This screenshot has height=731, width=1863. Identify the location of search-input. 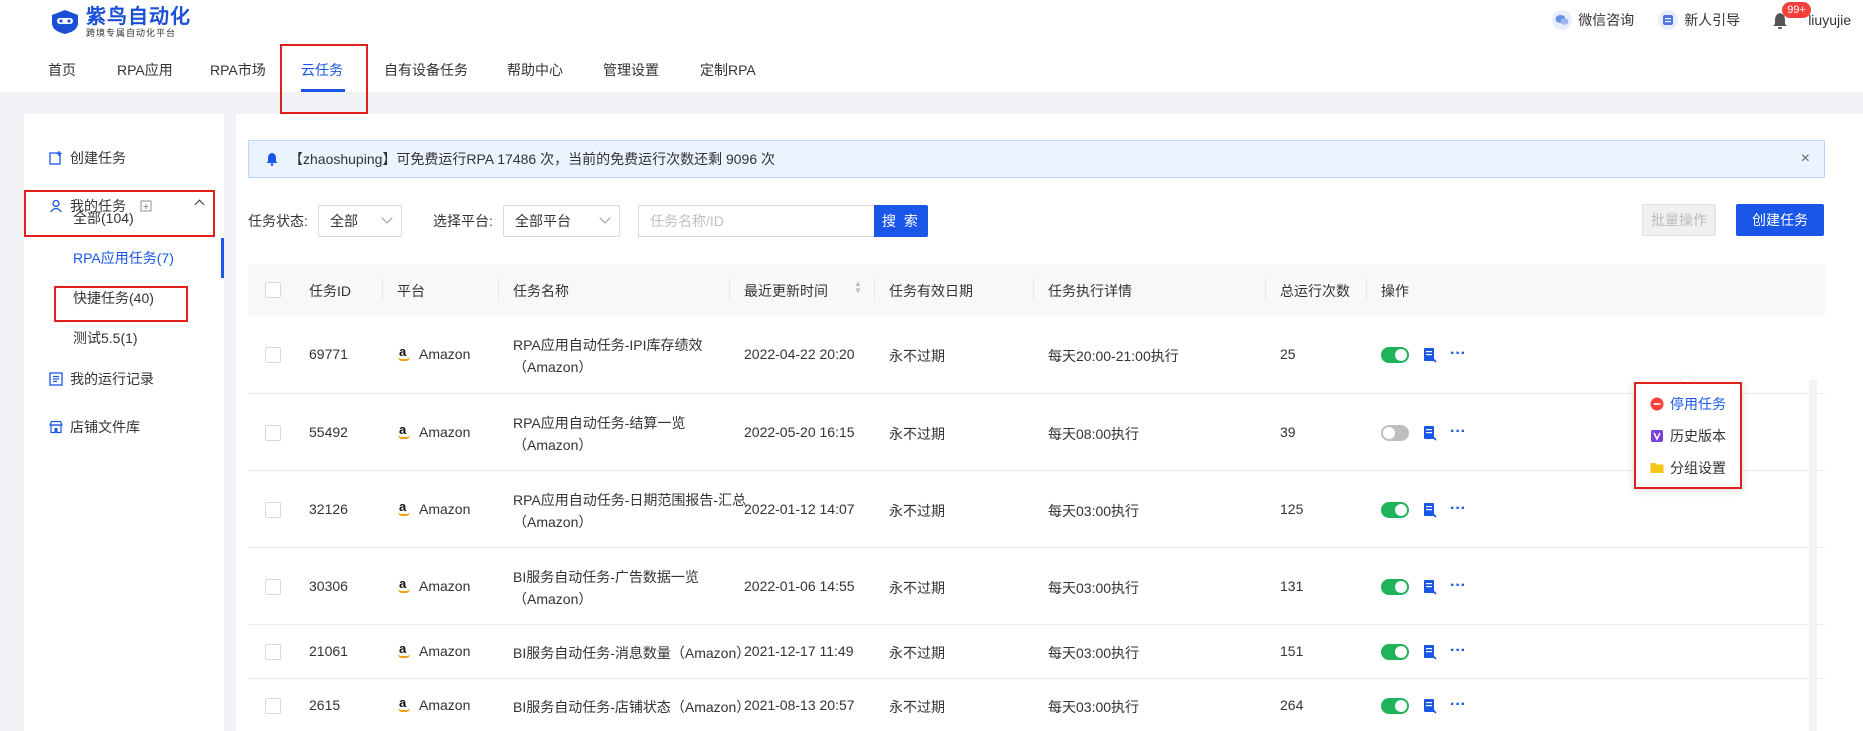
(757, 221).